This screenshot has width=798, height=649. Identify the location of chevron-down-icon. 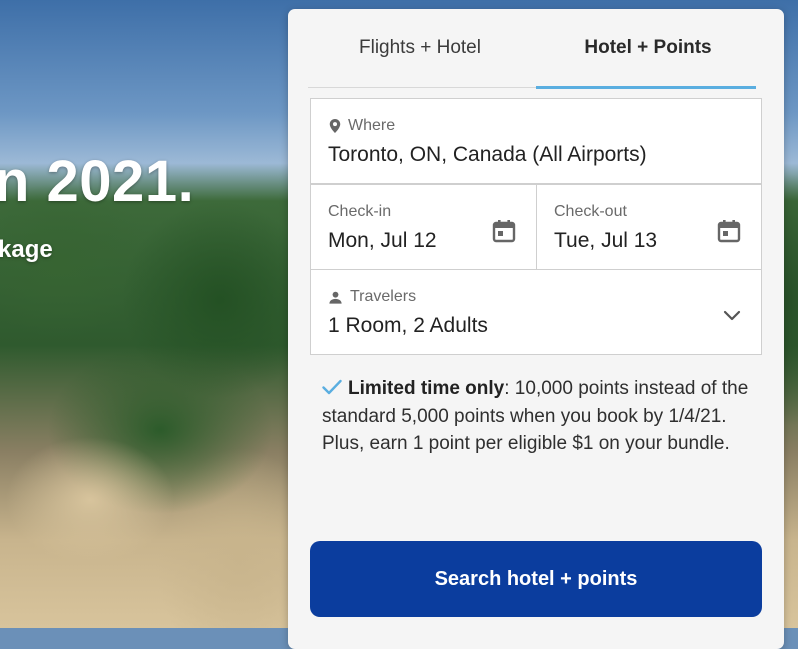
(732, 315).